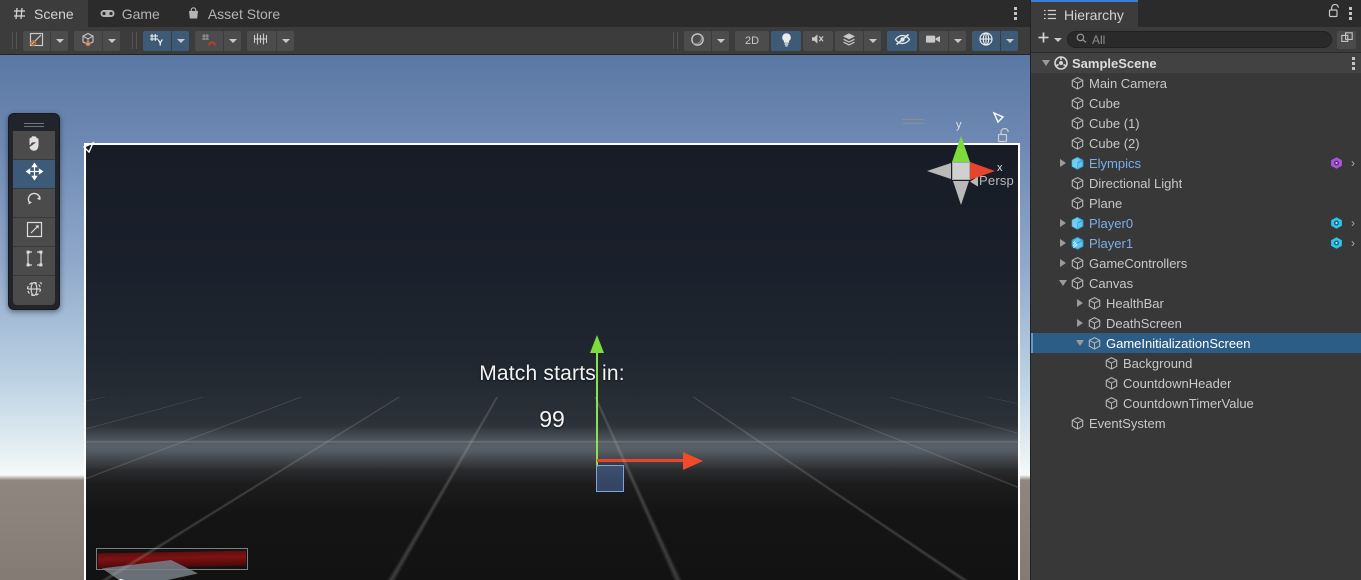  I want to click on hierarchy-item-gamecontrollers: GameControllers, so click(1196, 263).